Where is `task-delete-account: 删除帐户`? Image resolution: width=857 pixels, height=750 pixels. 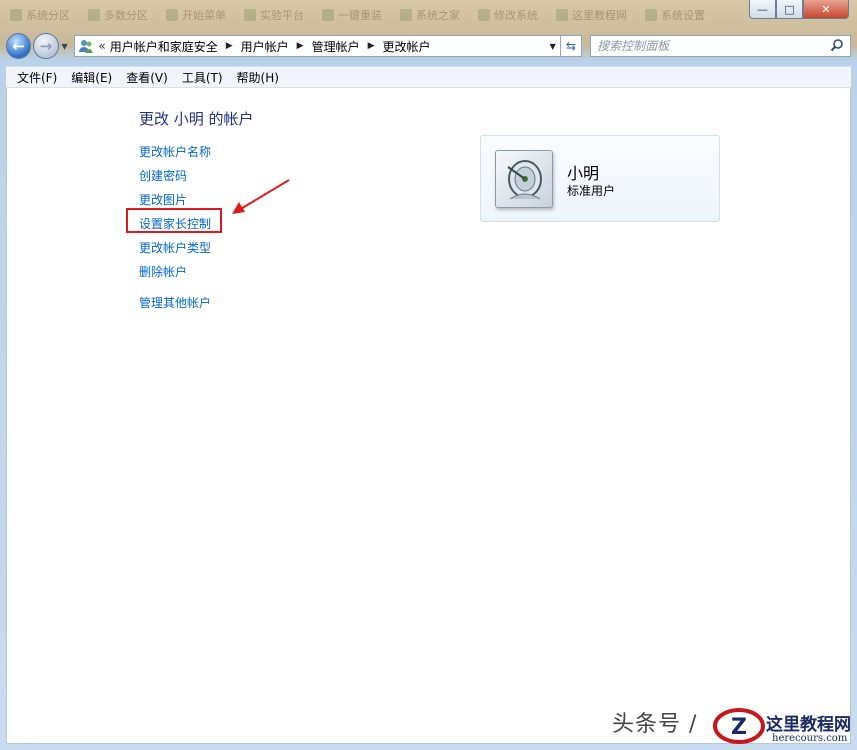 task-delete-account: 删除帐户 is located at coordinates (163, 271).